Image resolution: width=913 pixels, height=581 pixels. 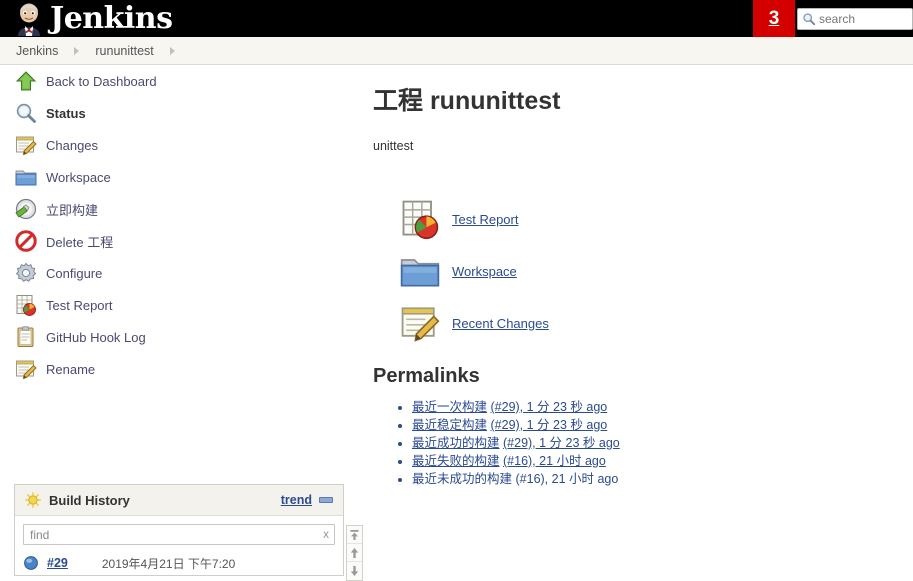 What do you see at coordinates (484, 271) in the screenshot?
I see `action-label: Workspace` at bounding box center [484, 271].